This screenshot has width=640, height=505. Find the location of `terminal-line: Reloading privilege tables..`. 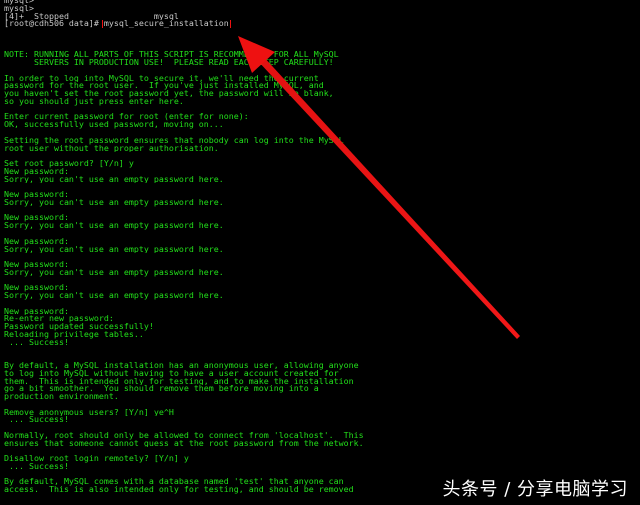

terminal-line: Reloading privilege tables.. is located at coordinates (322, 335).